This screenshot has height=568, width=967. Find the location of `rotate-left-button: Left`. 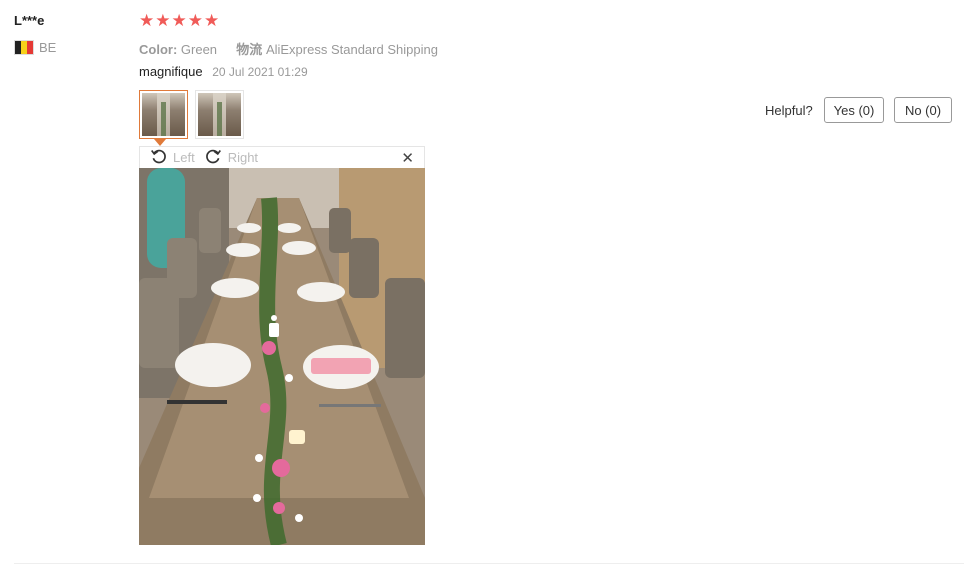

rotate-left-button: Left is located at coordinates (172, 158).